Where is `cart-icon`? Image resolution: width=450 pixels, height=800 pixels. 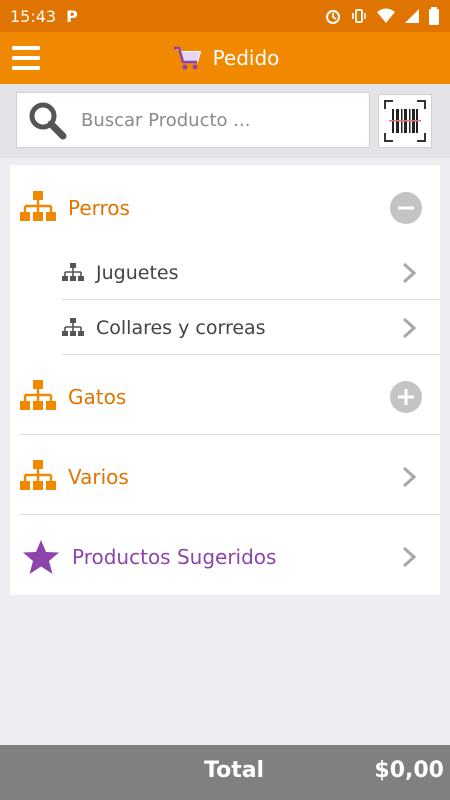
cart-icon is located at coordinates (187, 58).